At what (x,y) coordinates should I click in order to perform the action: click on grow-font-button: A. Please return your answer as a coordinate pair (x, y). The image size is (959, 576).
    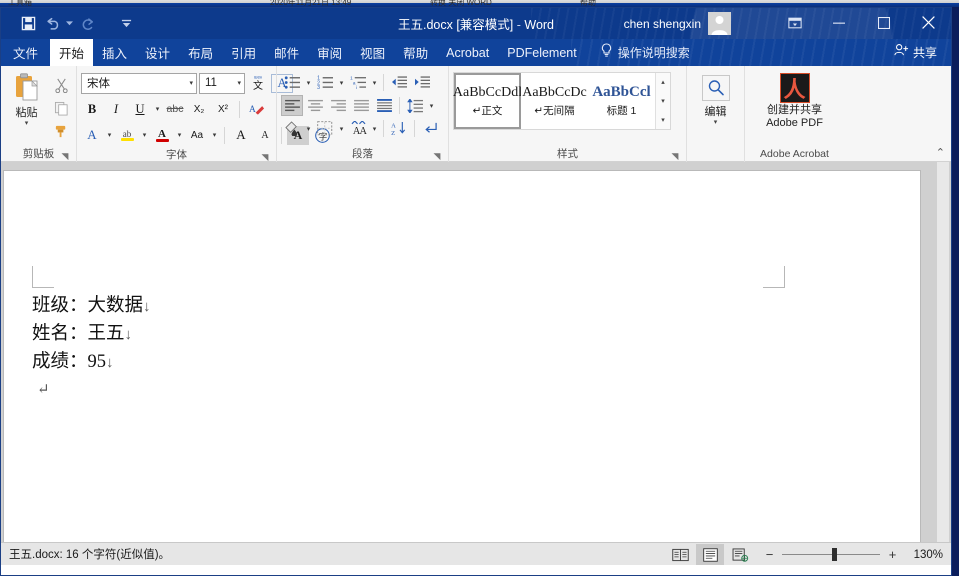
    Looking at the image, I should click on (241, 135).